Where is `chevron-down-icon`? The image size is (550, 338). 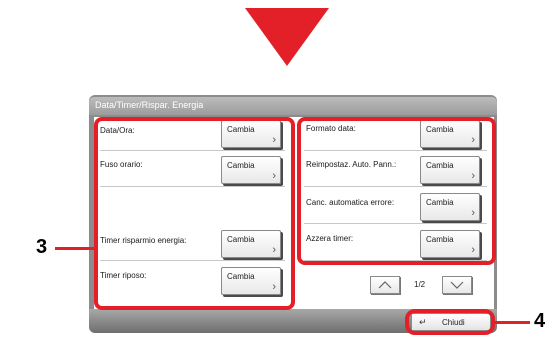
chevron-down-icon is located at coordinates (457, 285).